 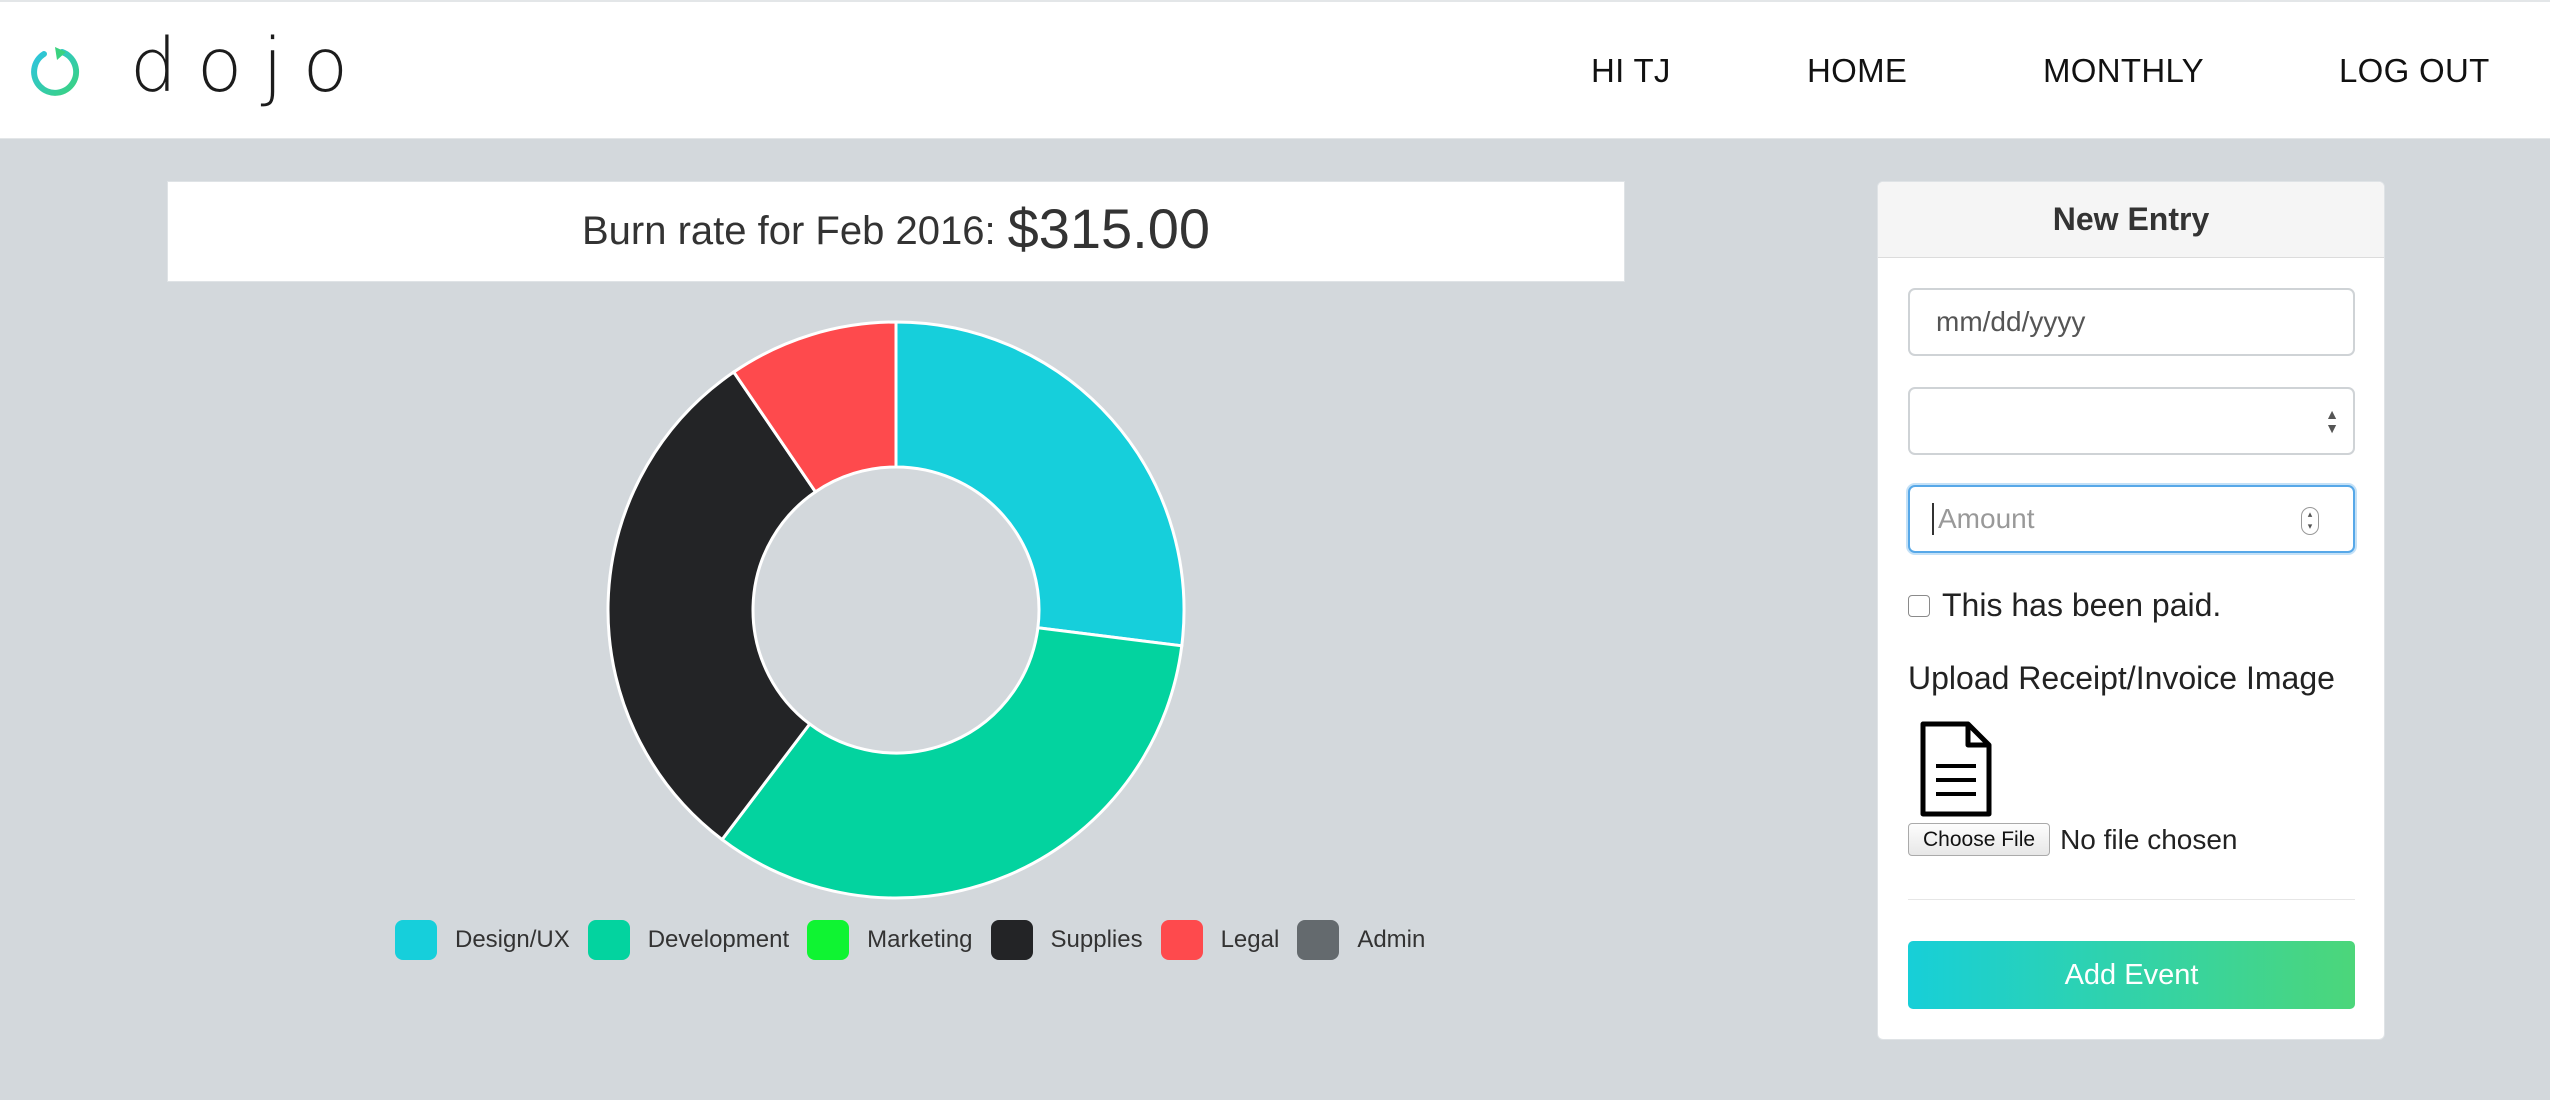 What do you see at coordinates (1979, 839) in the screenshot?
I see `choose-file-button: Choose File` at bounding box center [1979, 839].